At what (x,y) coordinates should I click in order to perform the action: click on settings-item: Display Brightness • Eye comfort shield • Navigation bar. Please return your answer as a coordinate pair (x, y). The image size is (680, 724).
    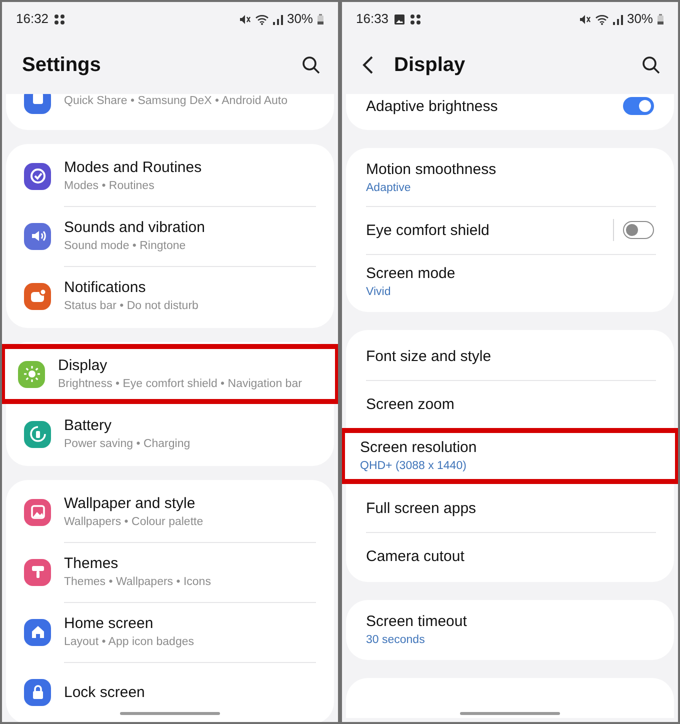
    Looking at the image, I should click on (170, 374).